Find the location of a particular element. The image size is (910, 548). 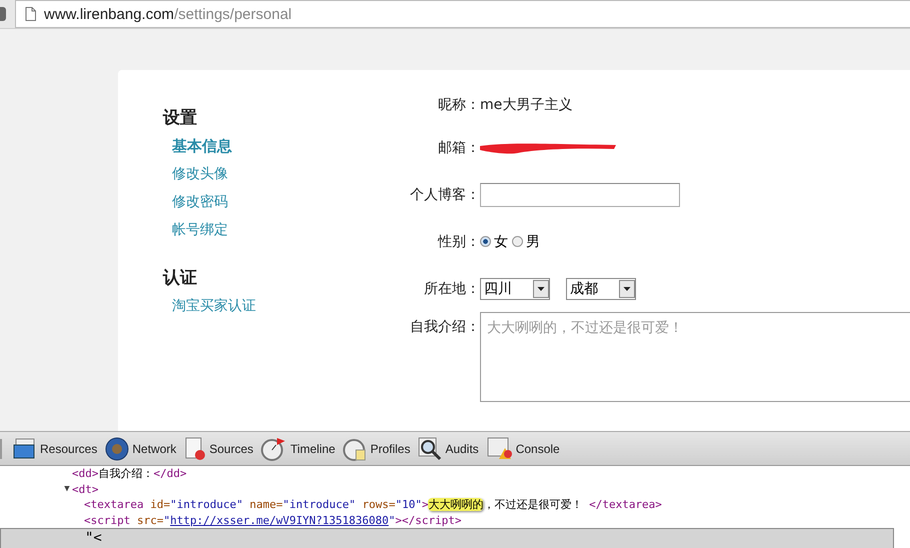

devtools-tab: Resources is located at coordinates (55, 449).